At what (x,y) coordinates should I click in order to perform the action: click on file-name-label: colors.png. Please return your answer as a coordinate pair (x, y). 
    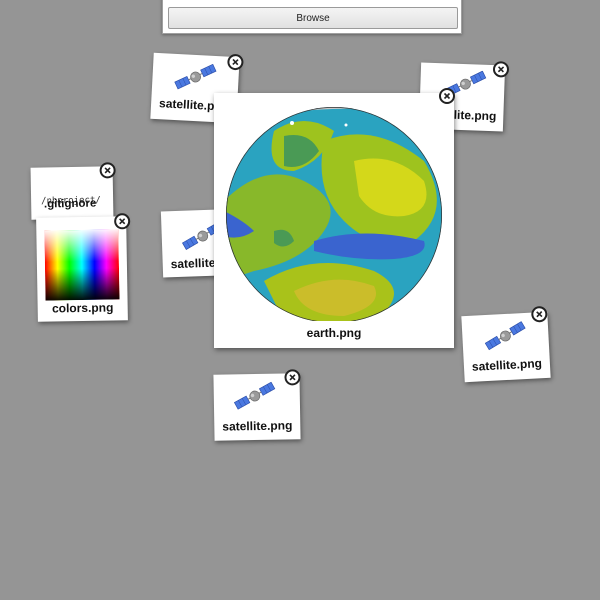
    Looking at the image, I should click on (82, 308).